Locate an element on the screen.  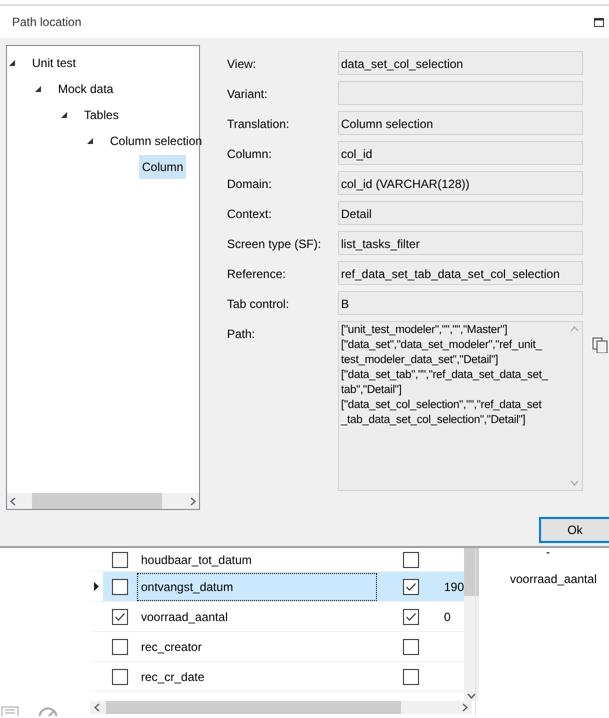
grid-row: houdbaar_tot_datum is located at coordinates (283, 559).